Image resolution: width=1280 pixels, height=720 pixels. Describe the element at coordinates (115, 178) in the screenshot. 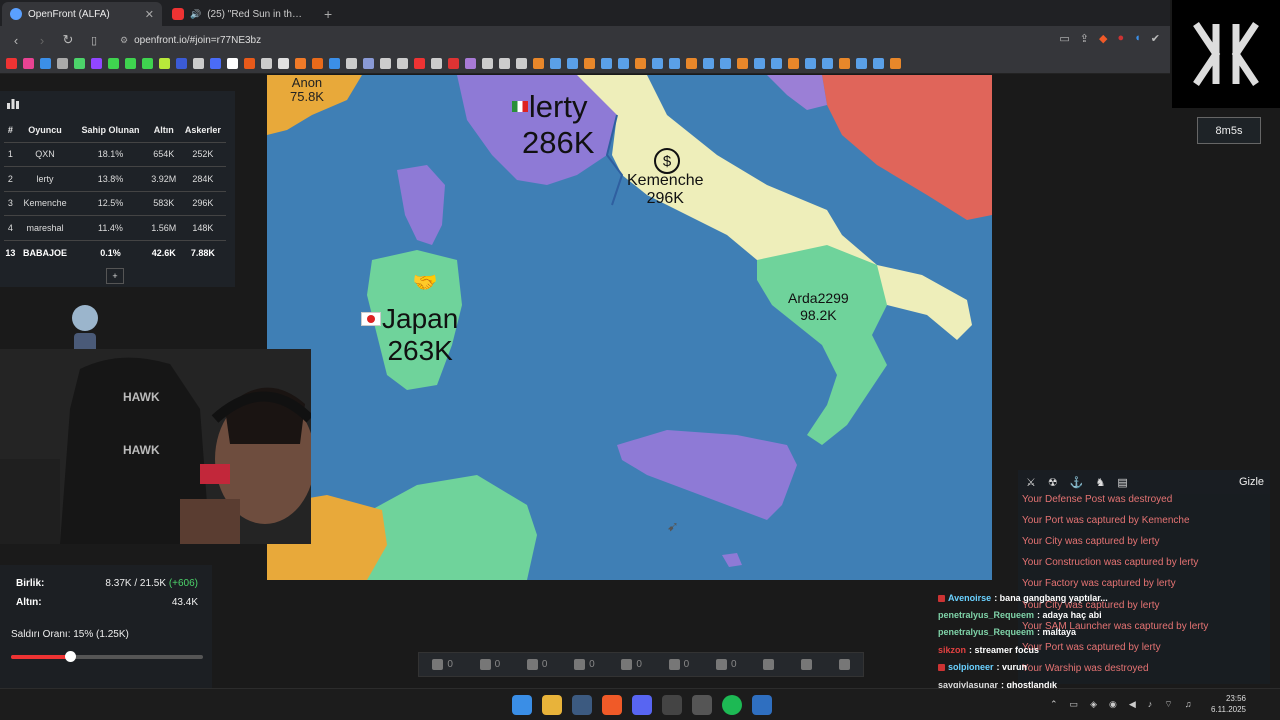

I see `table-row: 2 lerty 13.8% 3.92M 284K` at that location.